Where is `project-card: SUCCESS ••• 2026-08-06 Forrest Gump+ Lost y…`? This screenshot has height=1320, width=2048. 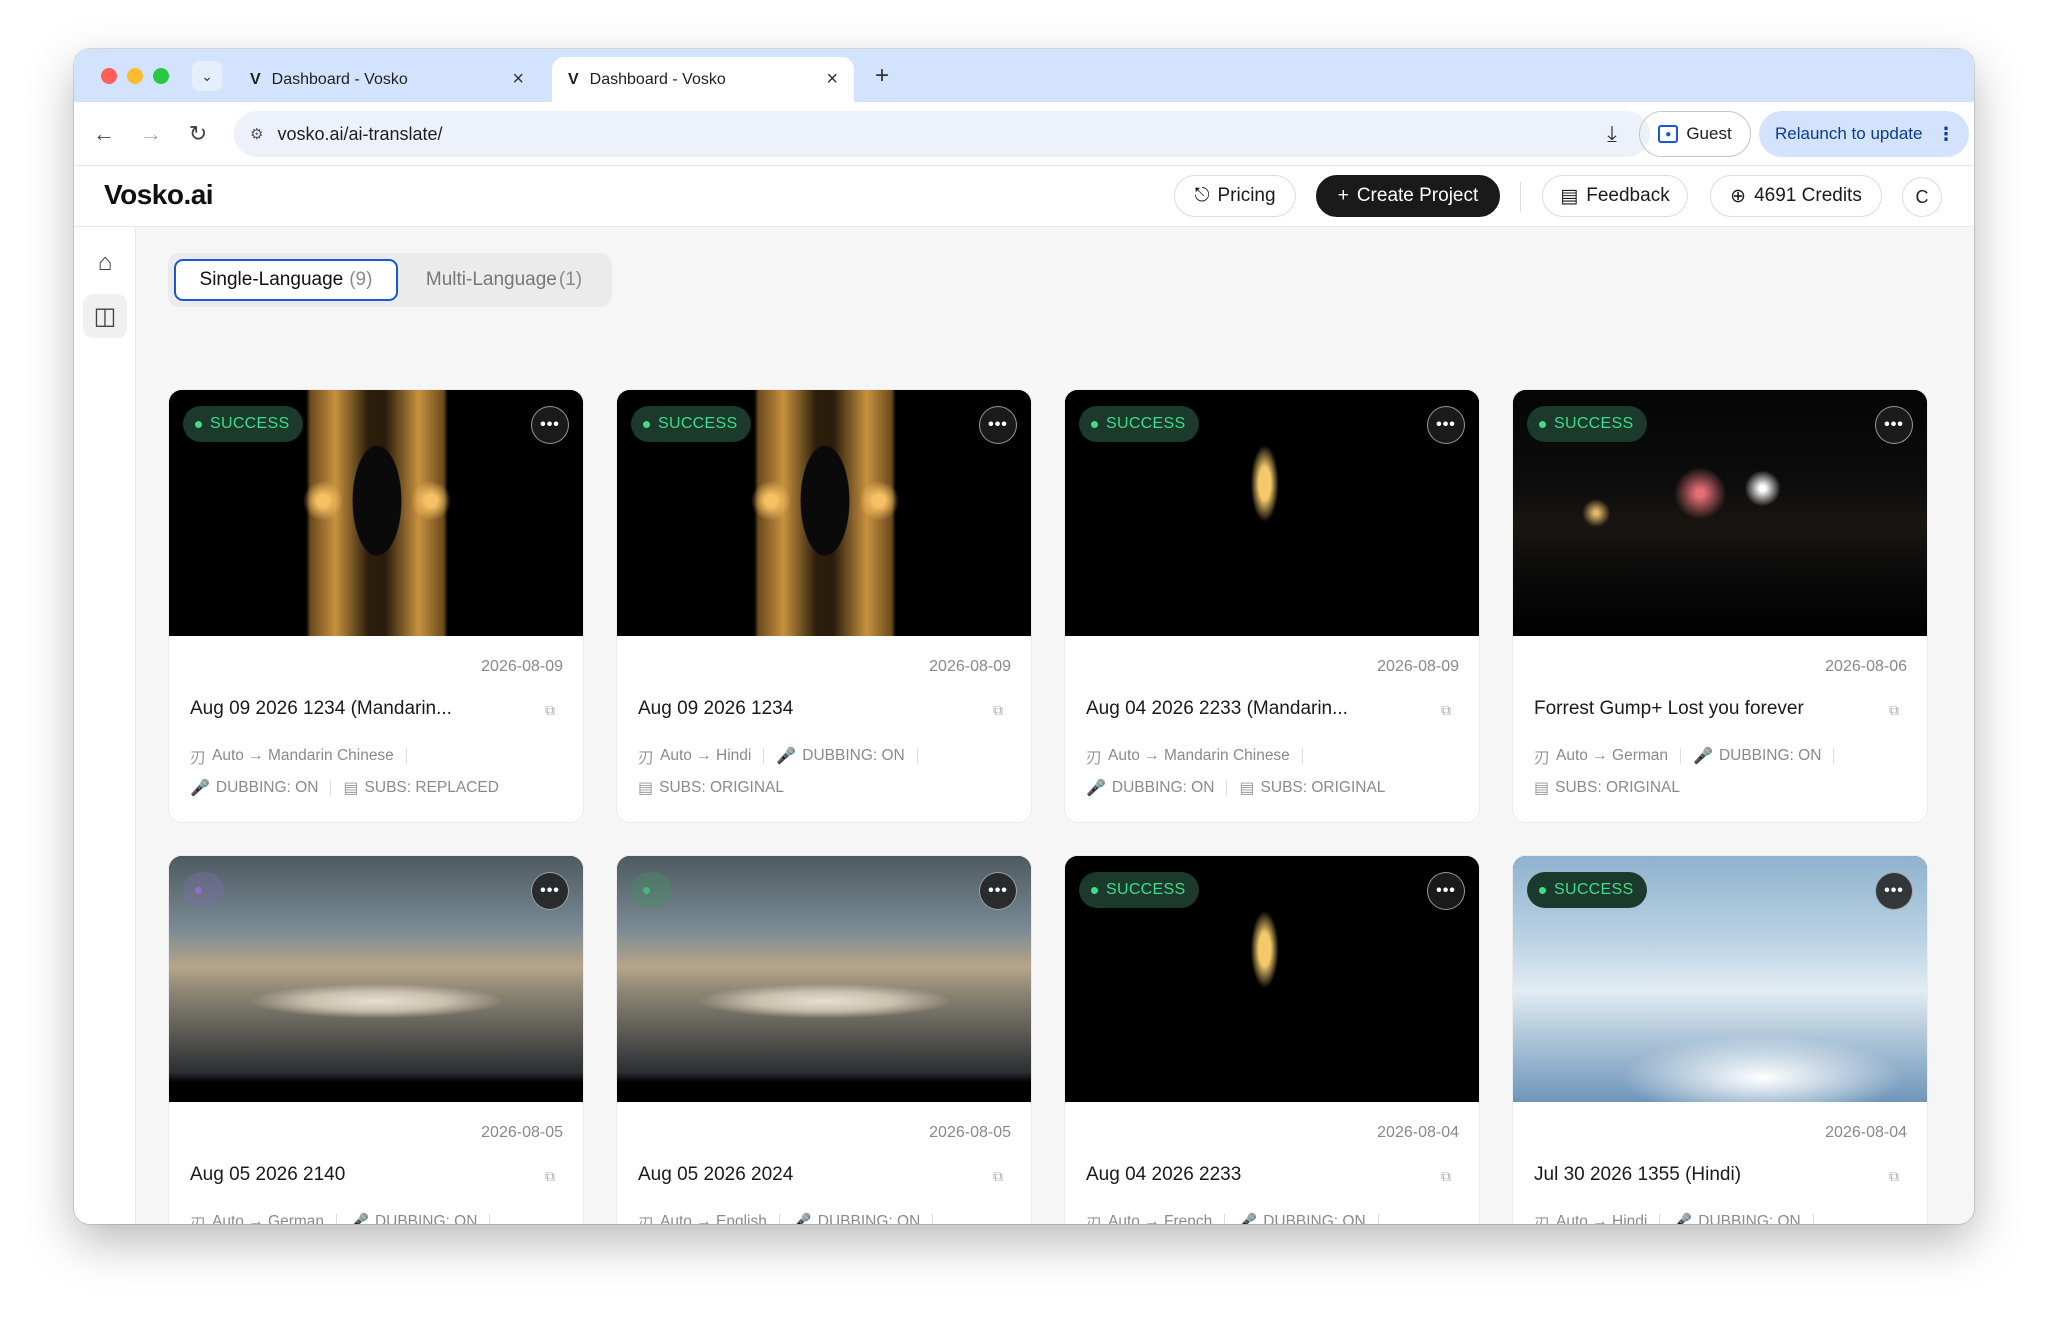 project-card: SUCCESS ••• 2026-08-06 Forrest Gump+ Lost y… is located at coordinates (1720, 606).